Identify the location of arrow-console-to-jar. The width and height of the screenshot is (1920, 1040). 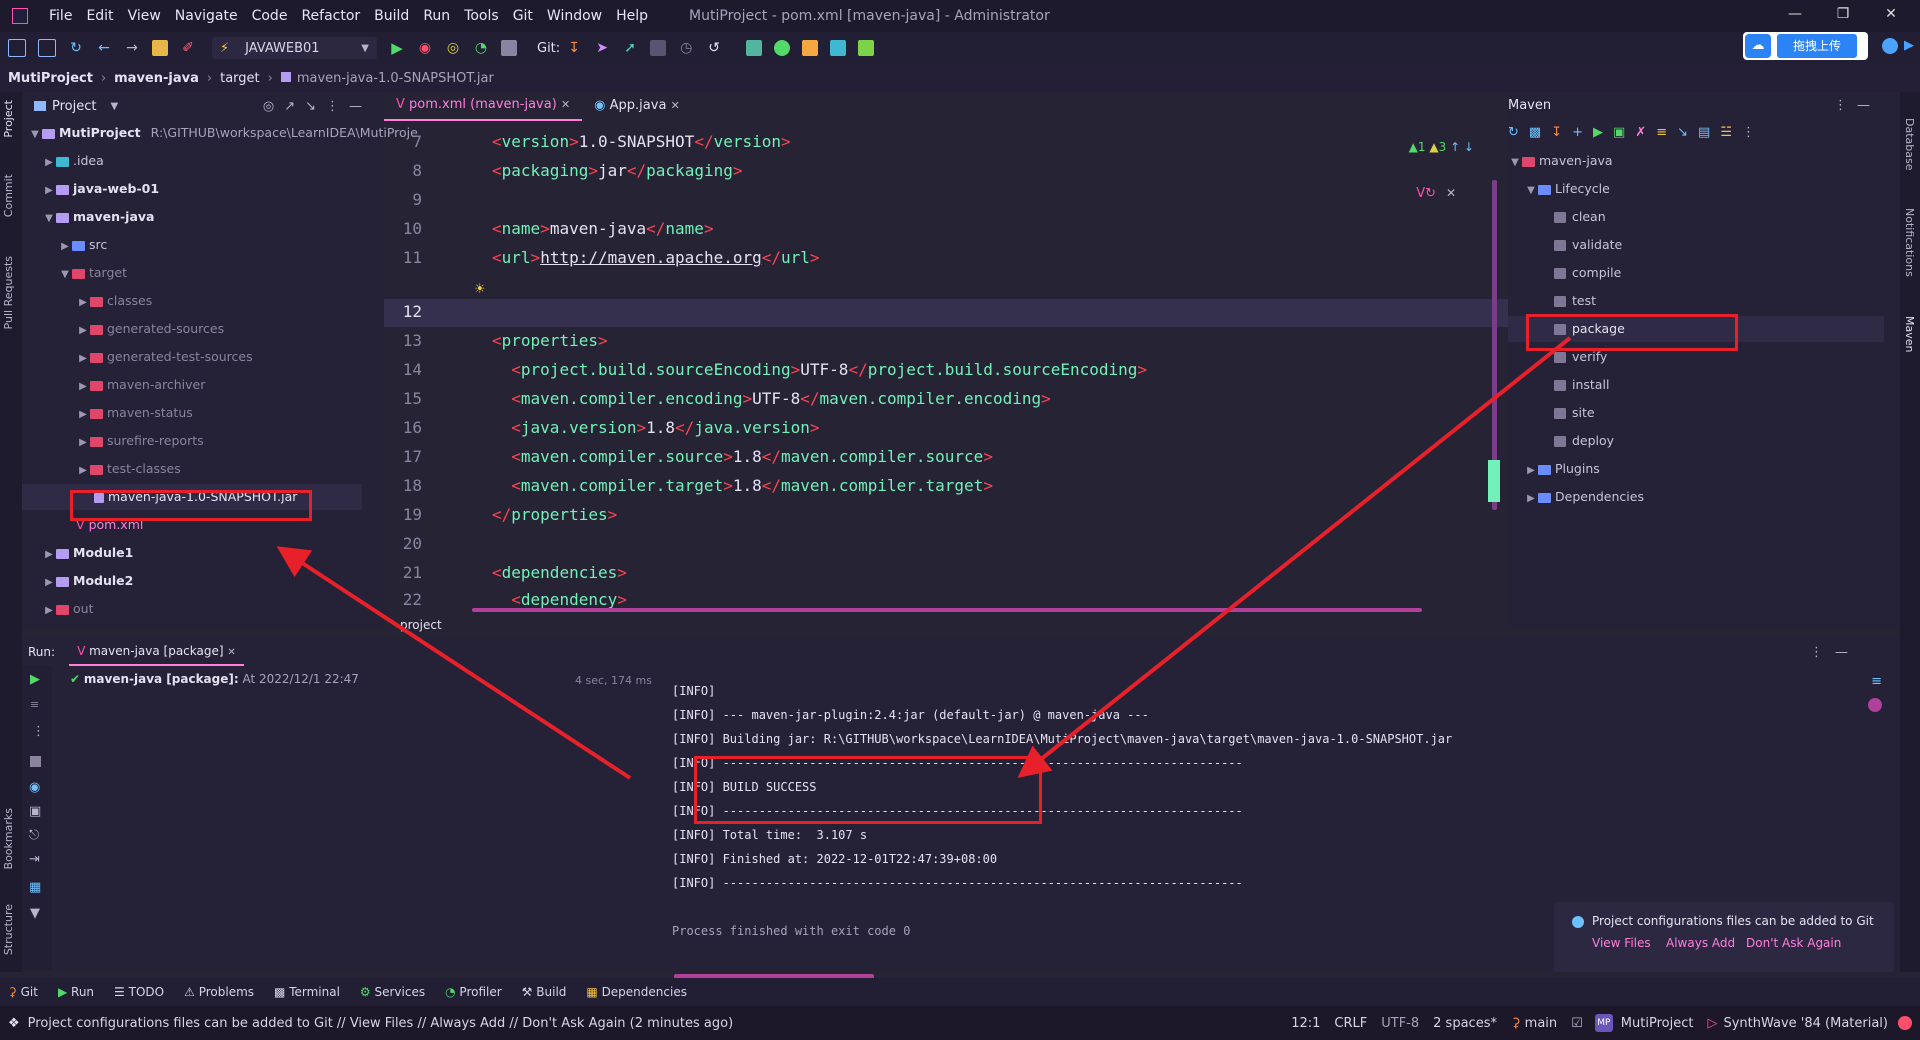
(454, 663).